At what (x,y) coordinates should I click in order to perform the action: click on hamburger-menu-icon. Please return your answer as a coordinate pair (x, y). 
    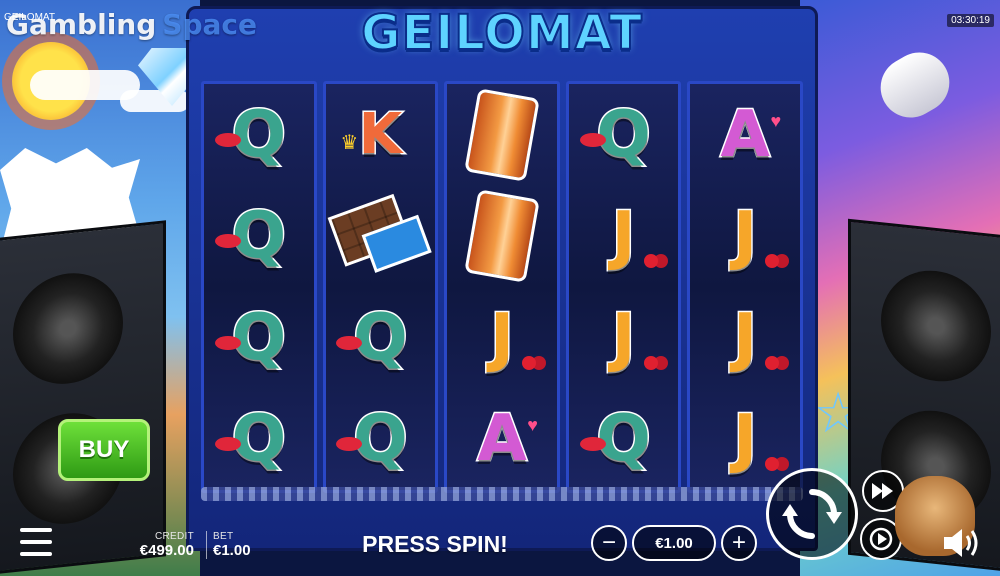
    Looking at the image, I should click on (36, 543).